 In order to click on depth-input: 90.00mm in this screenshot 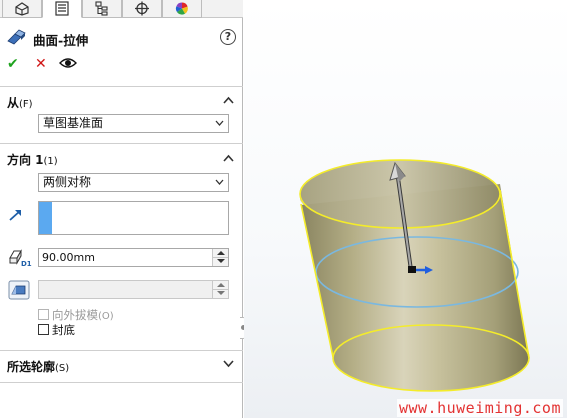, I will do `click(133, 257)`.